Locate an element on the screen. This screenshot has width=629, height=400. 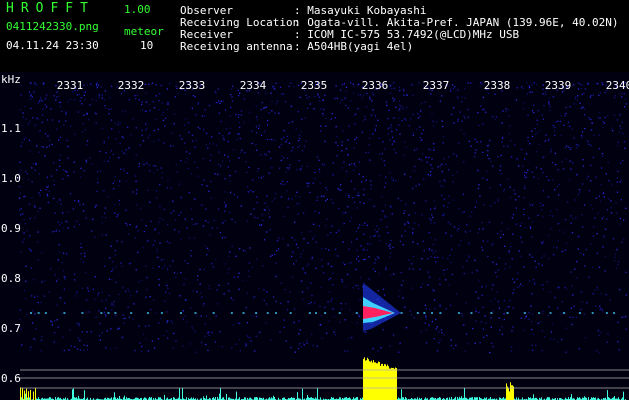
x-tick-label: 2332 is located at coordinates (131, 85).